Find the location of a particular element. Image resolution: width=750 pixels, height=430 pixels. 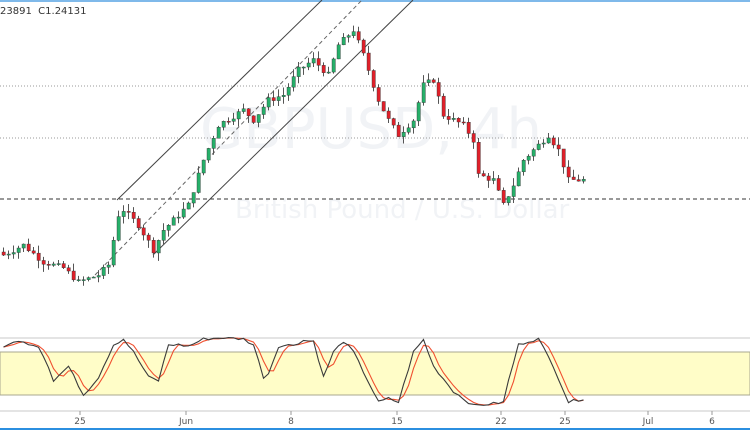

x-tick-label: Jul is located at coordinates (648, 422).